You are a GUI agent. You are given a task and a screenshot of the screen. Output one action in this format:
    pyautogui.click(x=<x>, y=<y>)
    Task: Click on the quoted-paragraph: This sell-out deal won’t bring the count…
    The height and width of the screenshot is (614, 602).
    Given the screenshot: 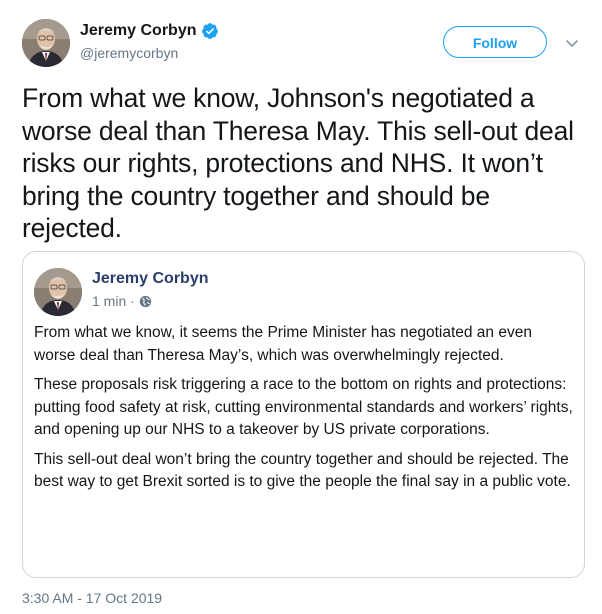 What is the action you would take?
    pyautogui.click(x=302, y=470)
    